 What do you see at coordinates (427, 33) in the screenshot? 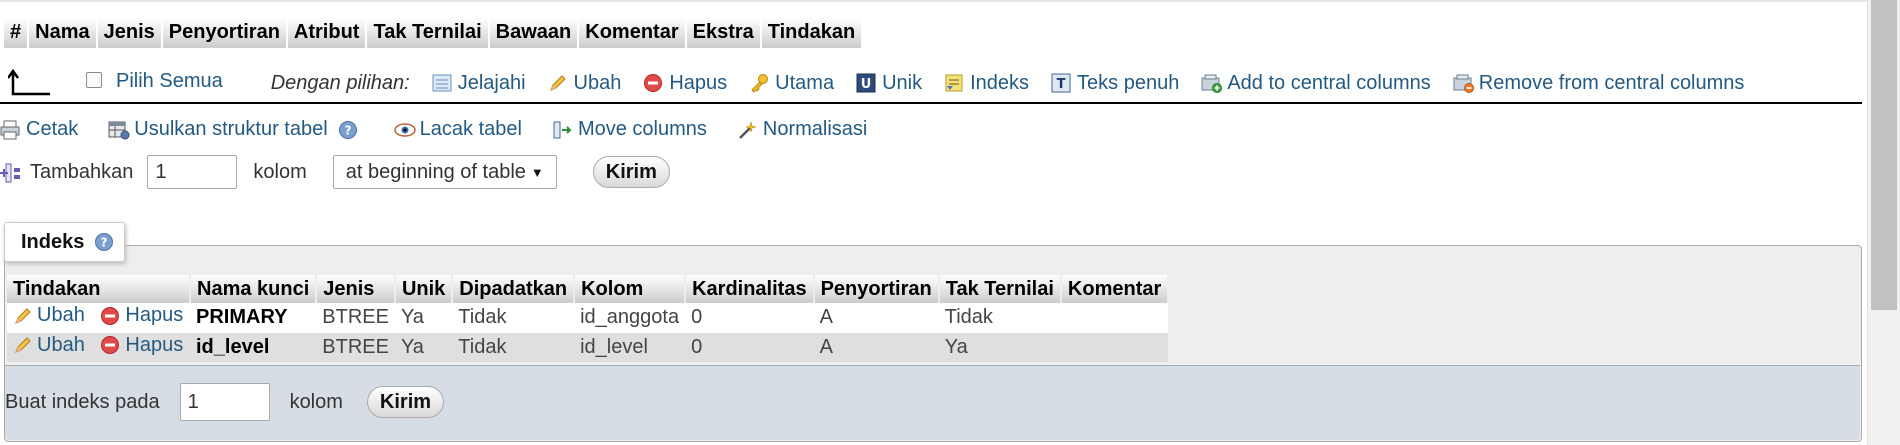
I see `col-header-null: Tak Ternilai` at bounding box center [427, 33].